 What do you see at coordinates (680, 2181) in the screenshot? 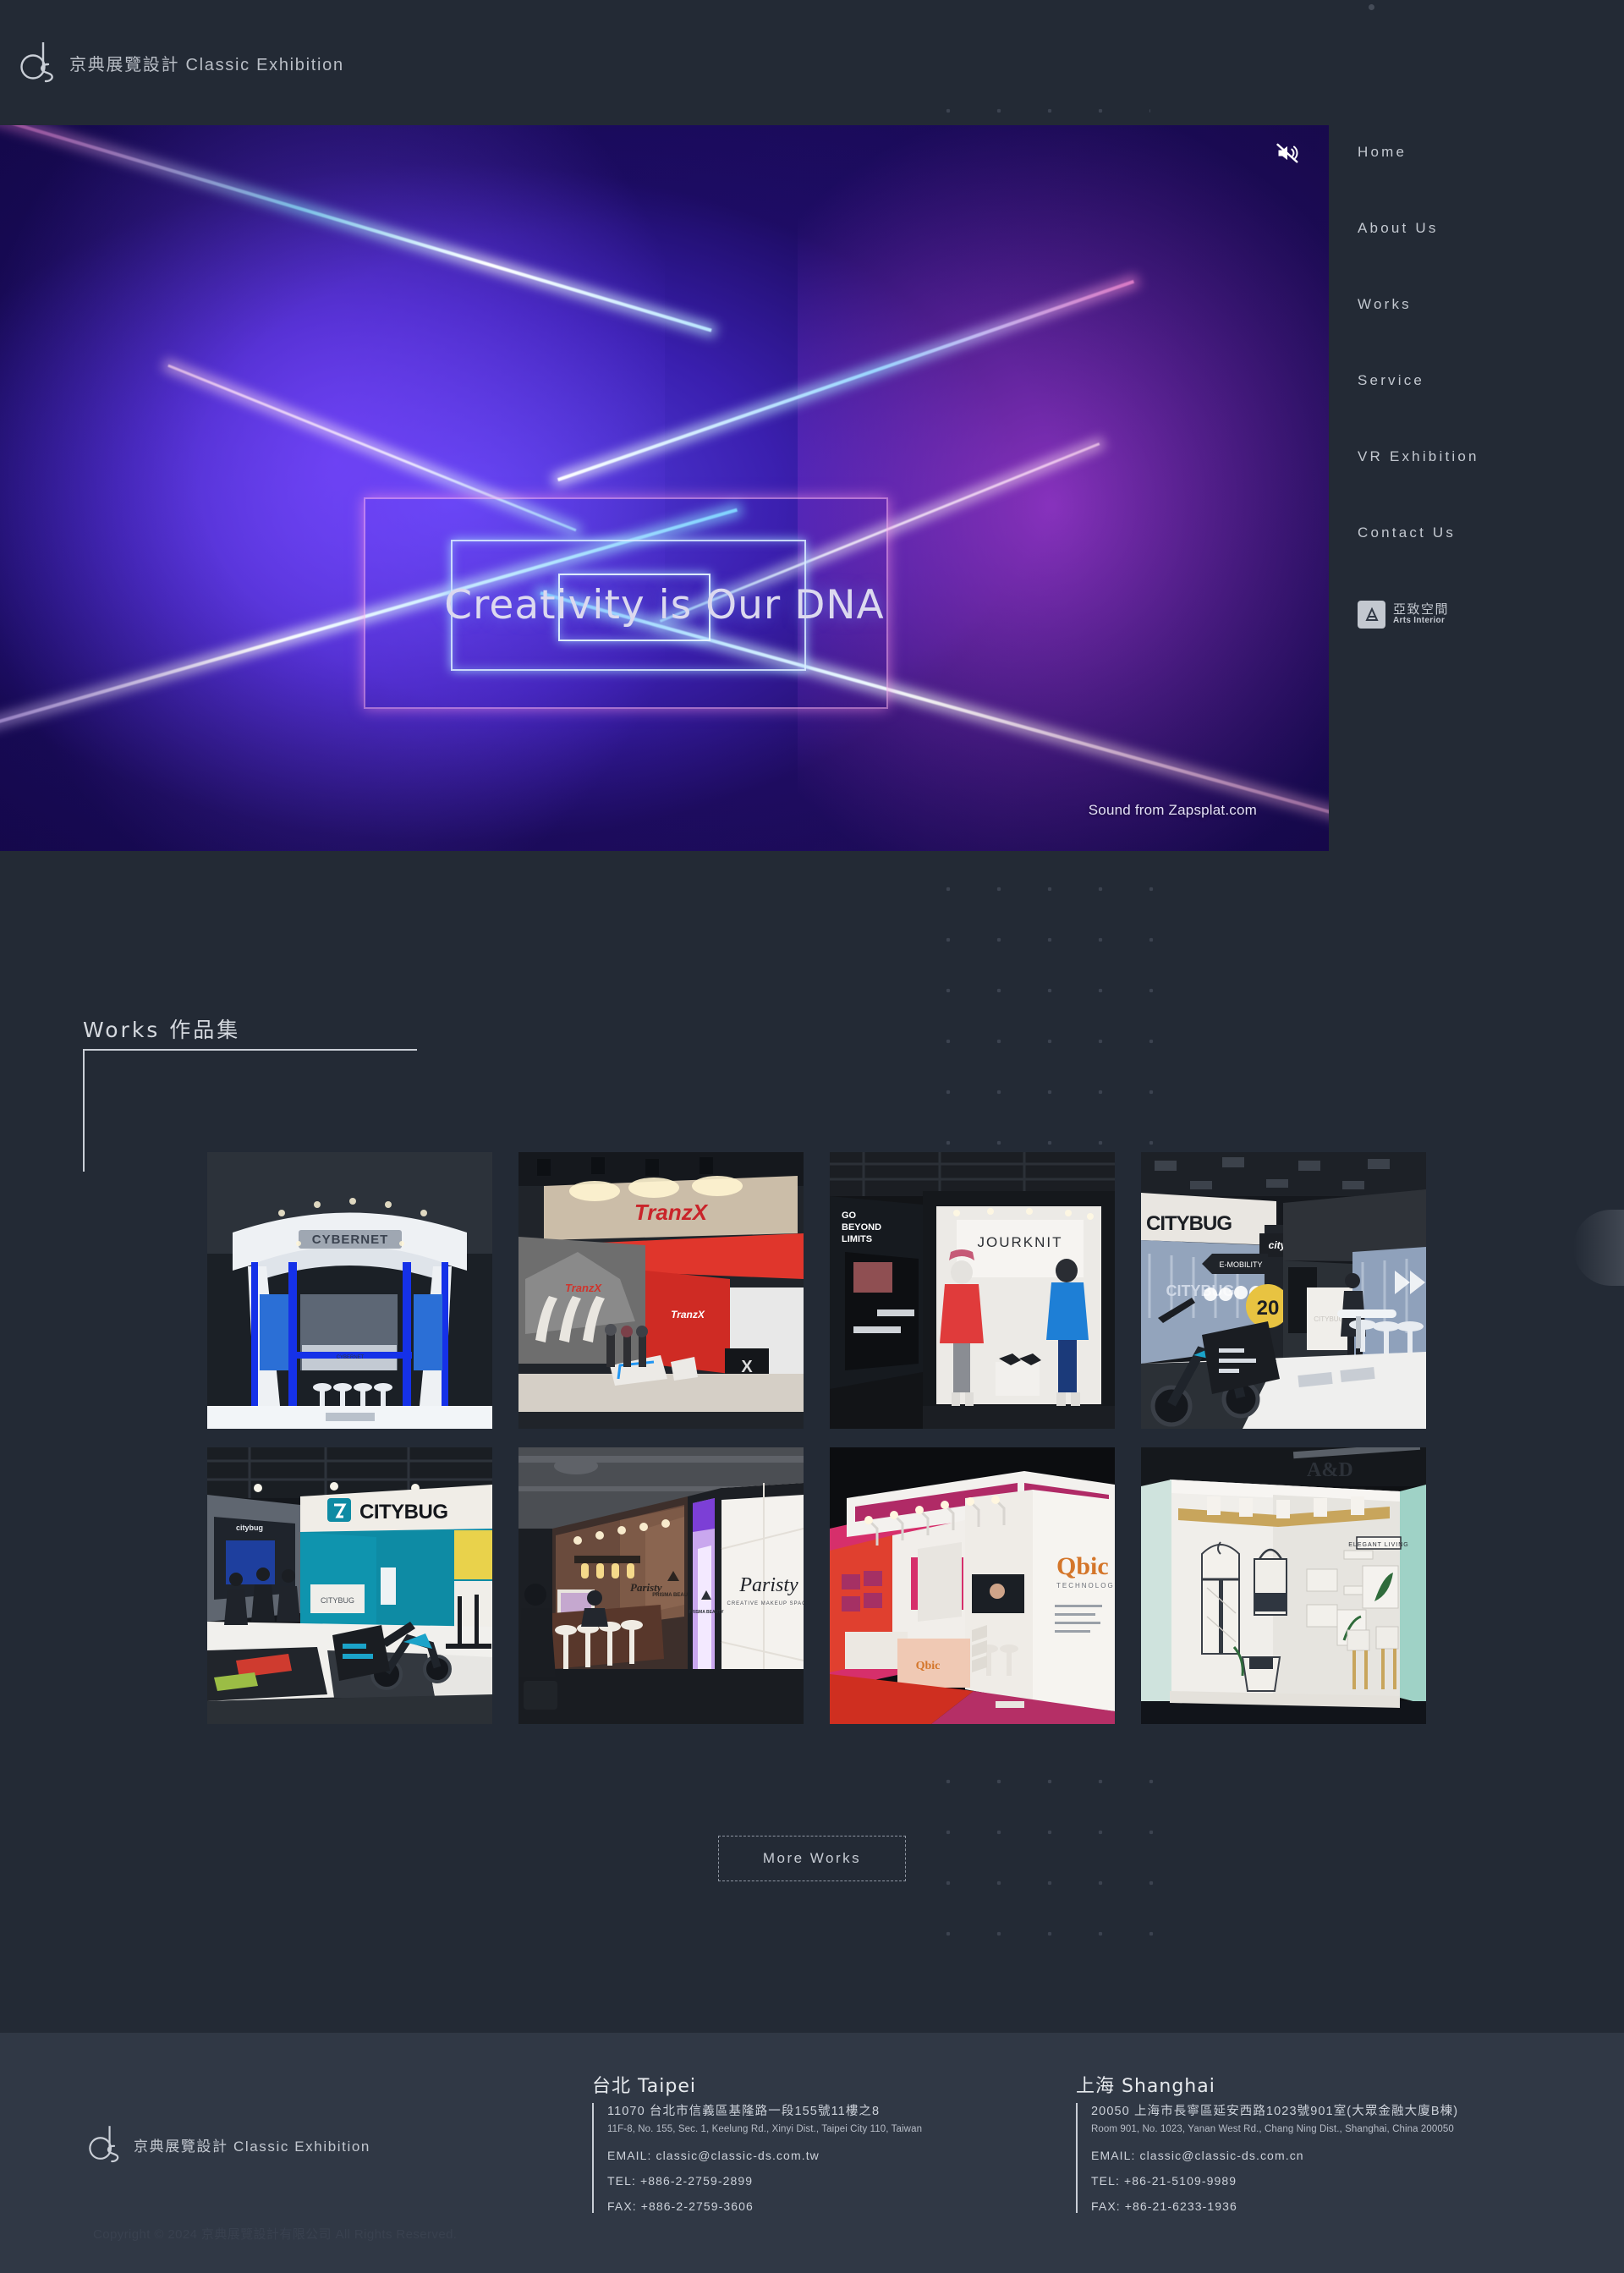
I see `office-taipei-tel: TEL: +886-2-2759-2899` at bounding box center [680, 2181].